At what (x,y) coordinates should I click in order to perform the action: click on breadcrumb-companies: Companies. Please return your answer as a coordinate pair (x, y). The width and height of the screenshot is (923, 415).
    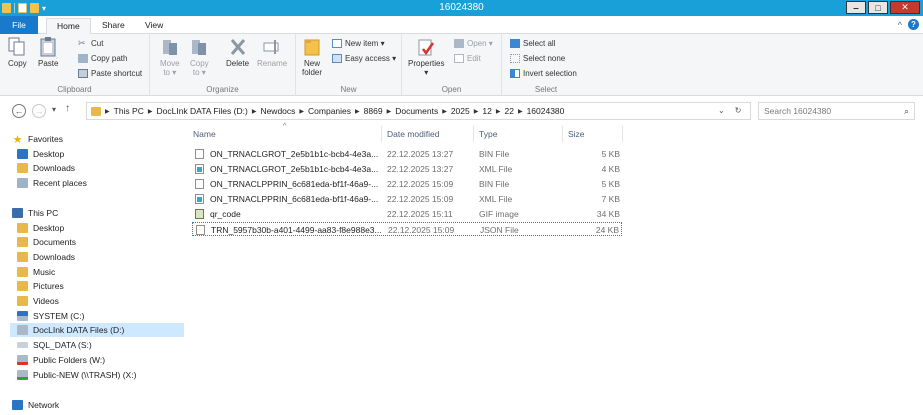
    Looking at the image, I should click on (329, 111).